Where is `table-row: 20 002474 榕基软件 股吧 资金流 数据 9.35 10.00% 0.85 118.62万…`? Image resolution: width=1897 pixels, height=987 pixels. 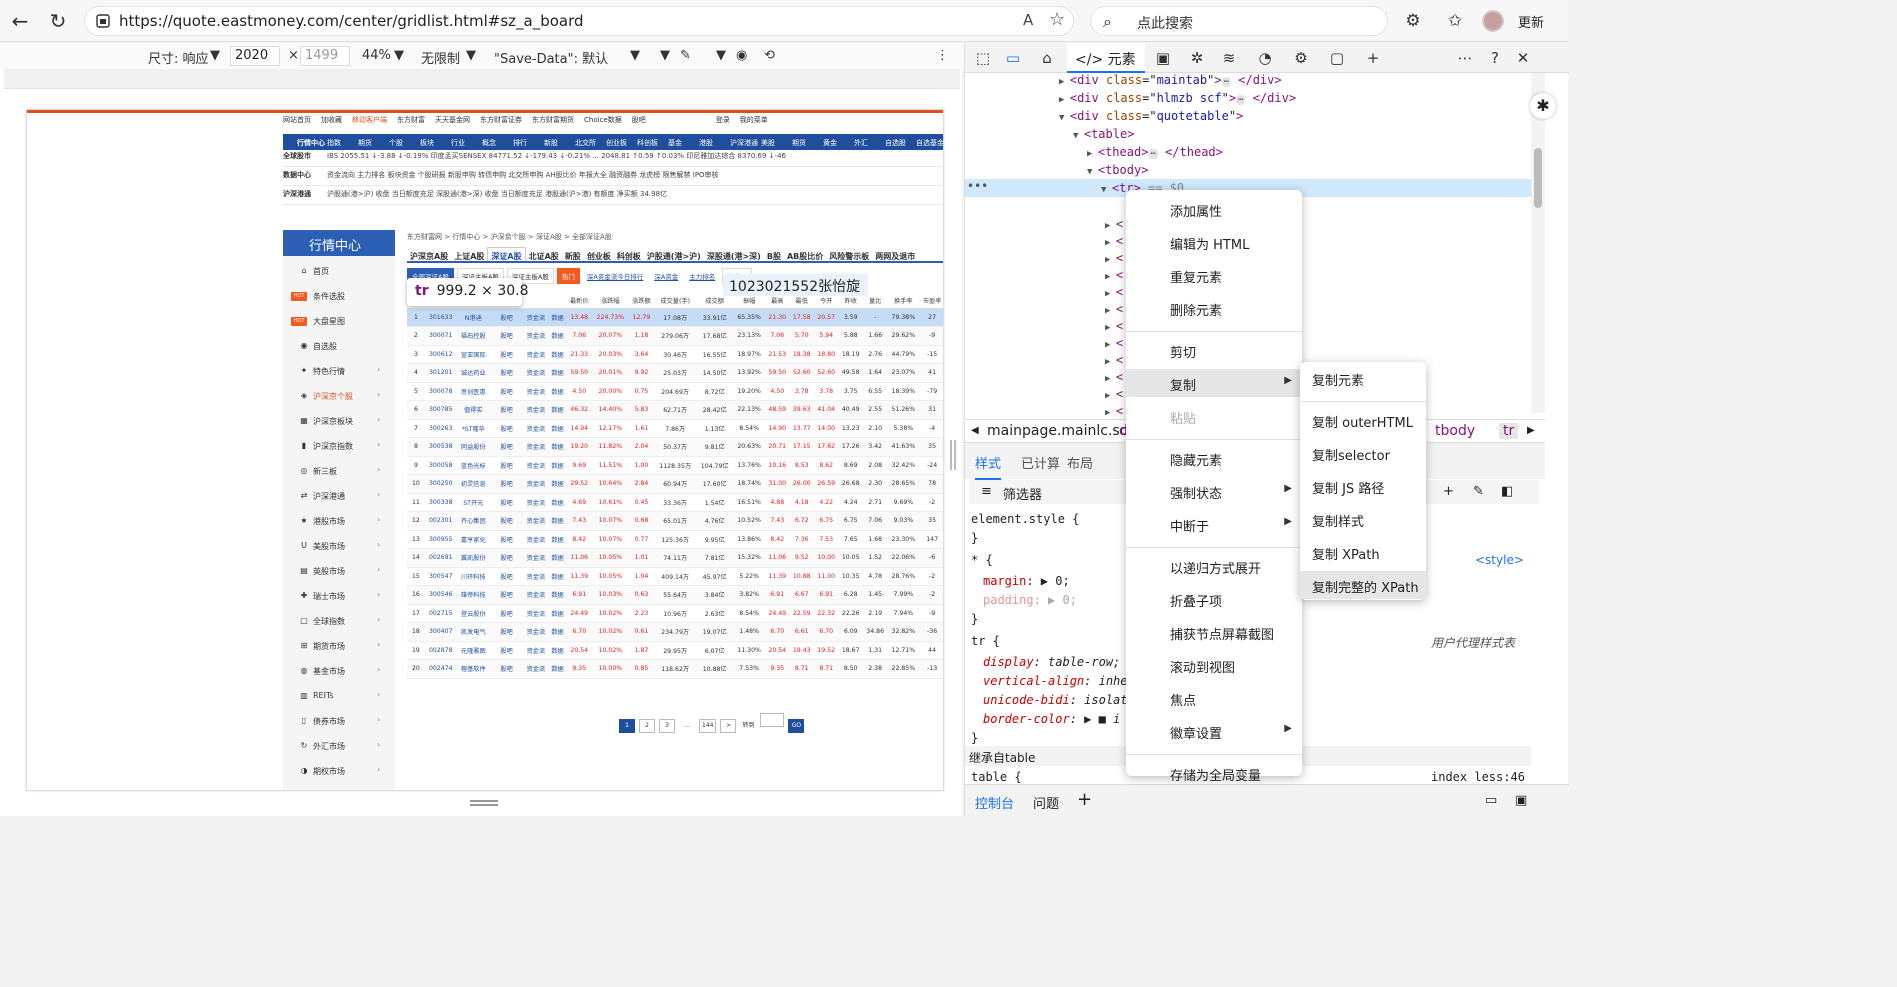 table-row: 20 002474 榕基软件 股吧 资金流 数据 9.35 10.00% 0.85 118.62万… is located at coordinates (675, 669).